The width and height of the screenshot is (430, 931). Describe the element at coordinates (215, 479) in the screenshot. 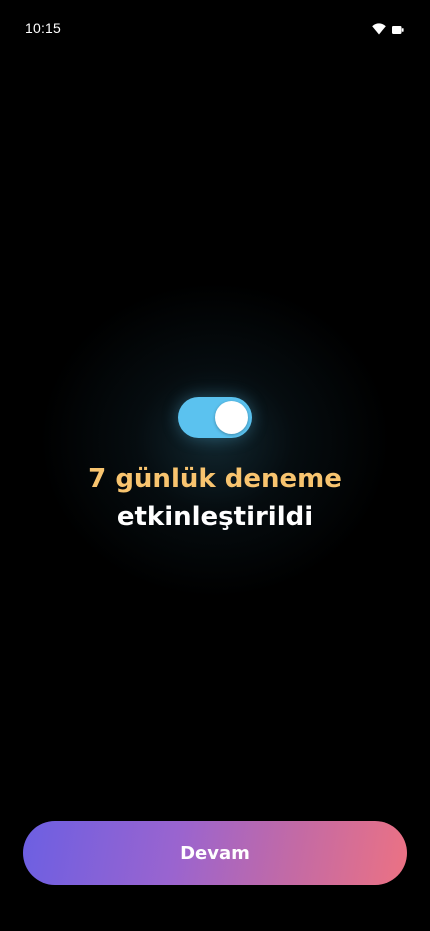

I see `trial-duration-heading: 7 günlük deneme` at that location.